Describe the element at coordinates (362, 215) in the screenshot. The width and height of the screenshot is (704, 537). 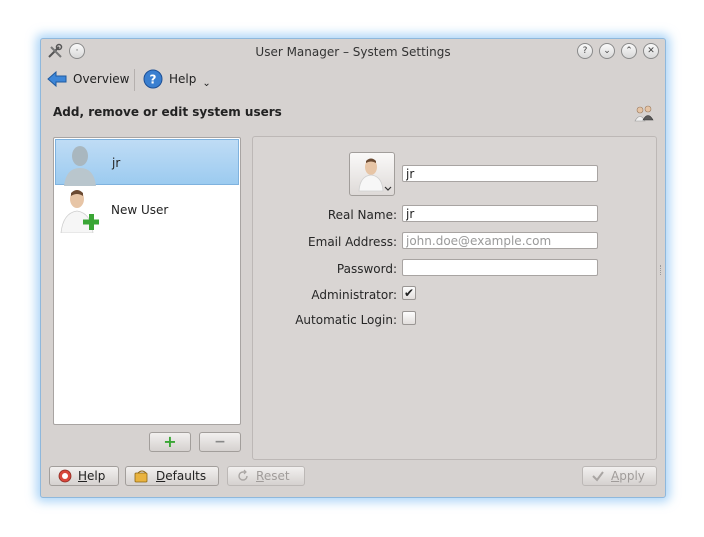
I see `real-name-label: Real Name:` at that location.